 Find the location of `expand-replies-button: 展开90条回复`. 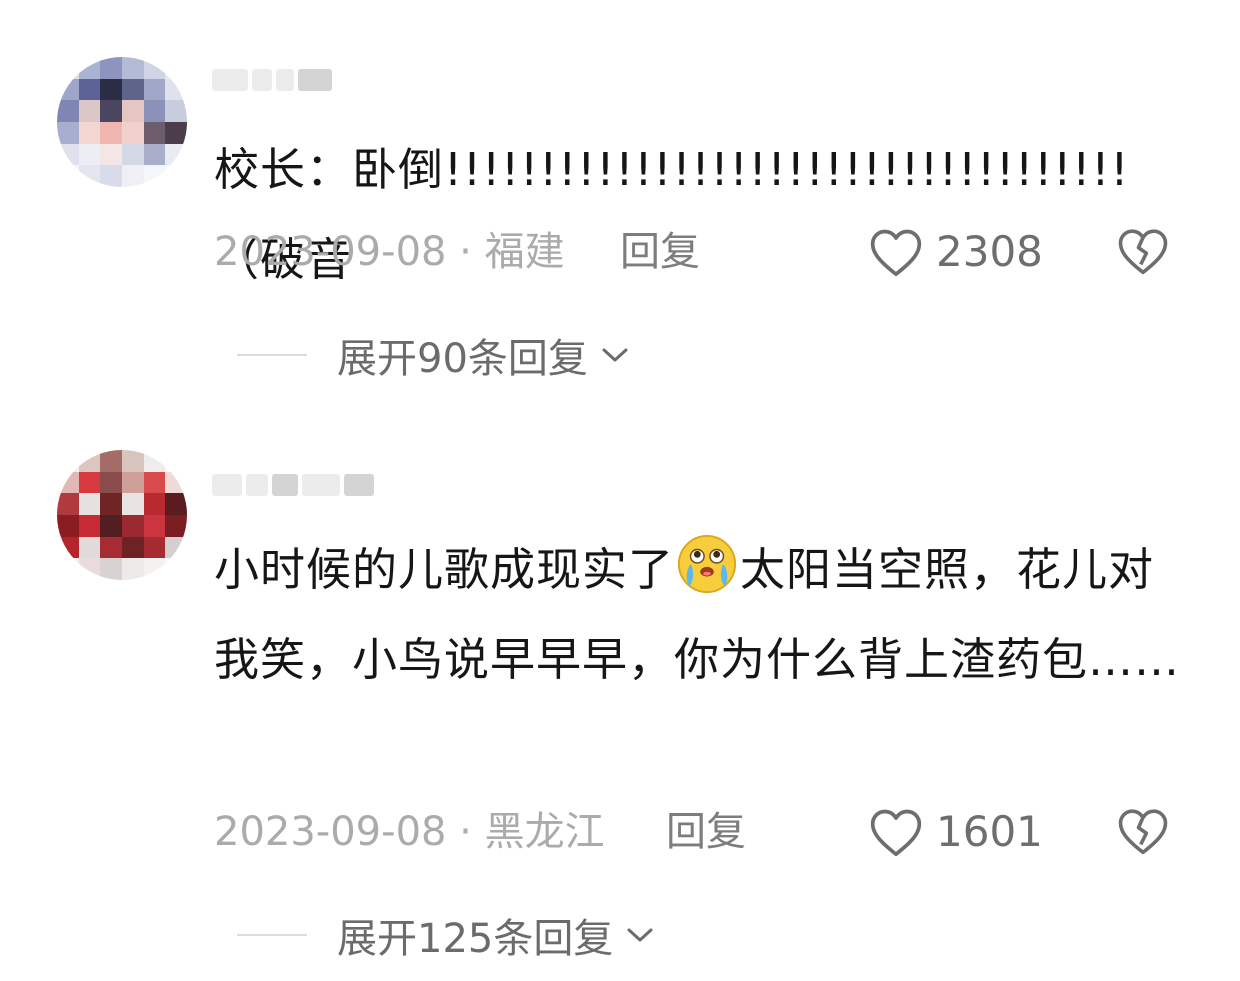

expand-replies-button: 展开90条回复 is located at coordinates (433, 355).